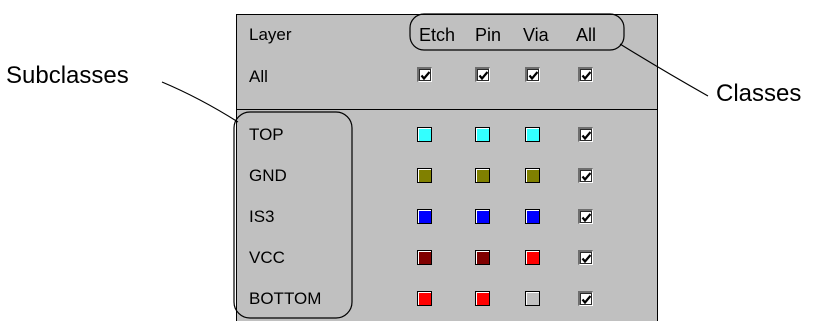  I want to click on subclasses-pointer, so click(200, 102).